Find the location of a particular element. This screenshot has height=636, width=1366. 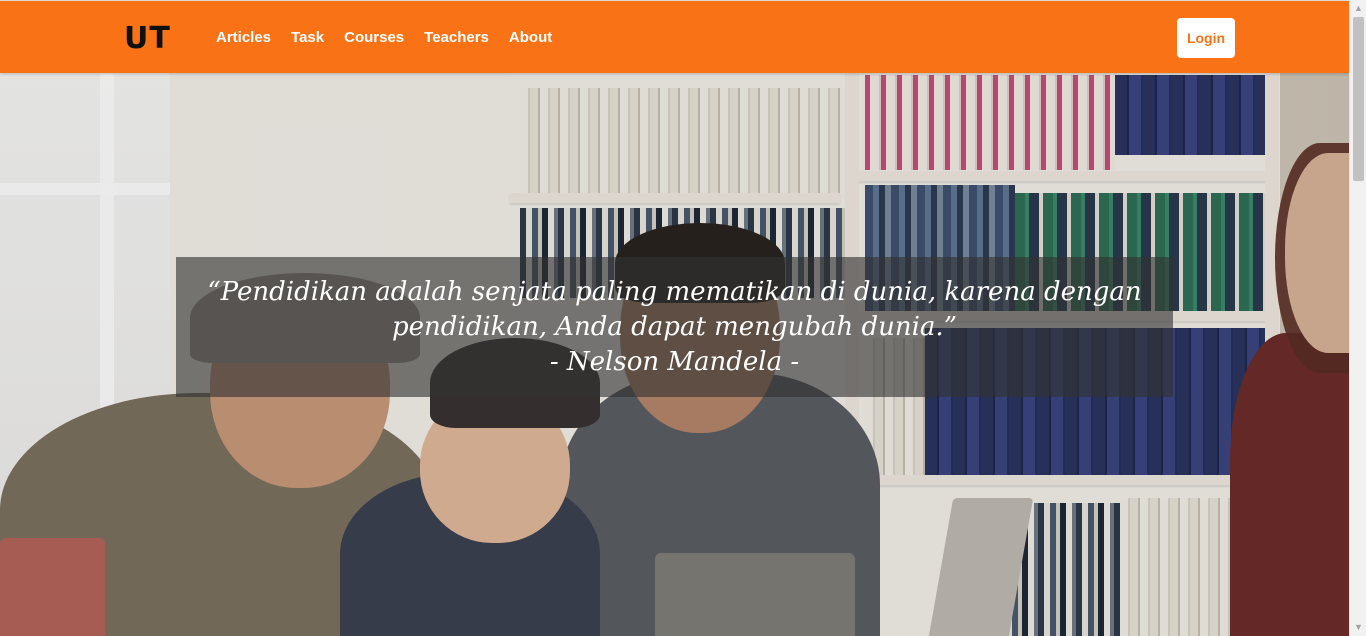

scrollbar-thumb is located at coordinates (1358, 99).